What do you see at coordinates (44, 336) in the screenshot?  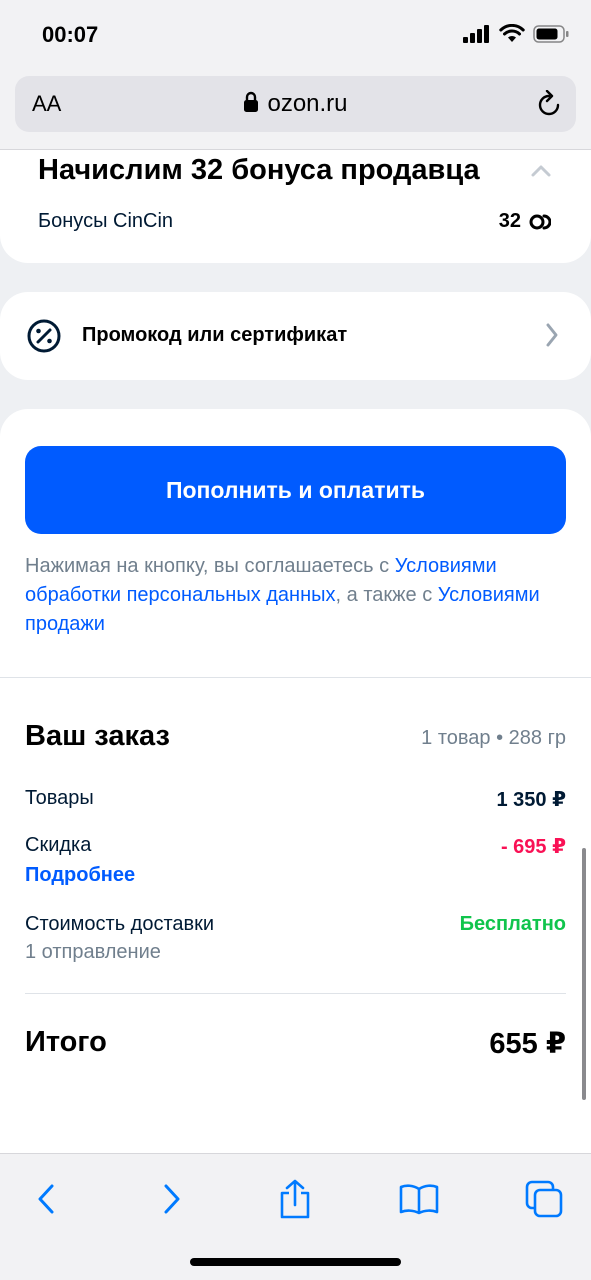 I see `discount-percent-icon` at bounding box center [44, 336].